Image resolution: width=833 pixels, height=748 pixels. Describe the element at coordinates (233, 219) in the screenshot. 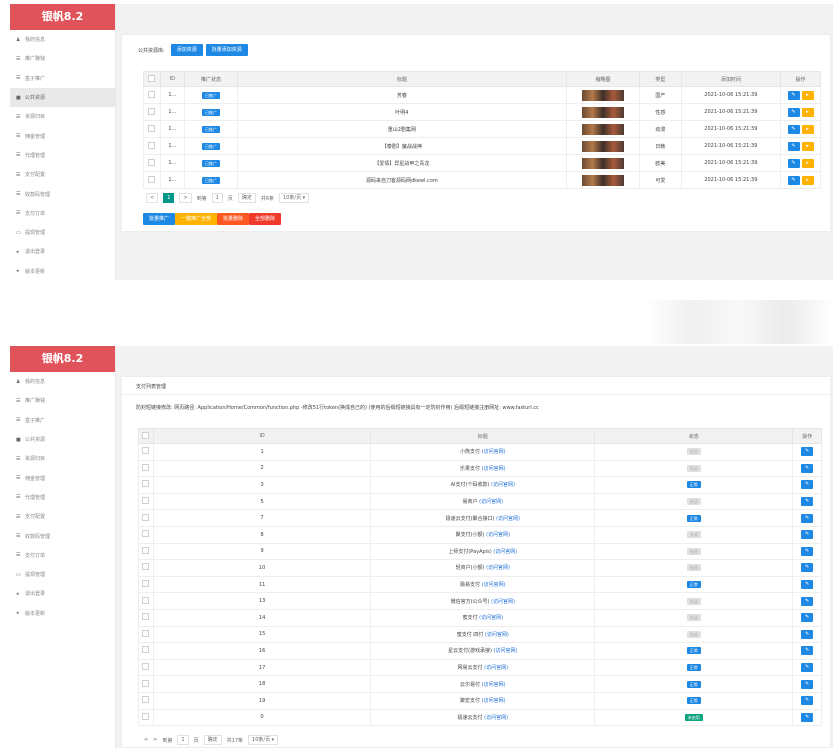

I see `batch-delete-button: 批量删除` at that location.